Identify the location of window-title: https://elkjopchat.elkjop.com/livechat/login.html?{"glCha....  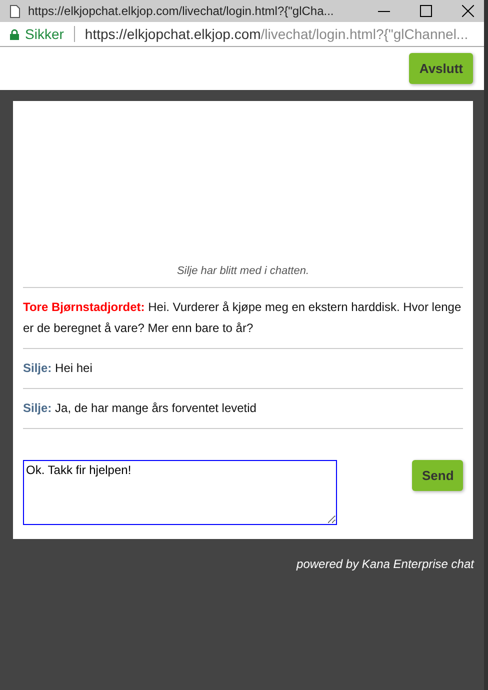
(181, 11).